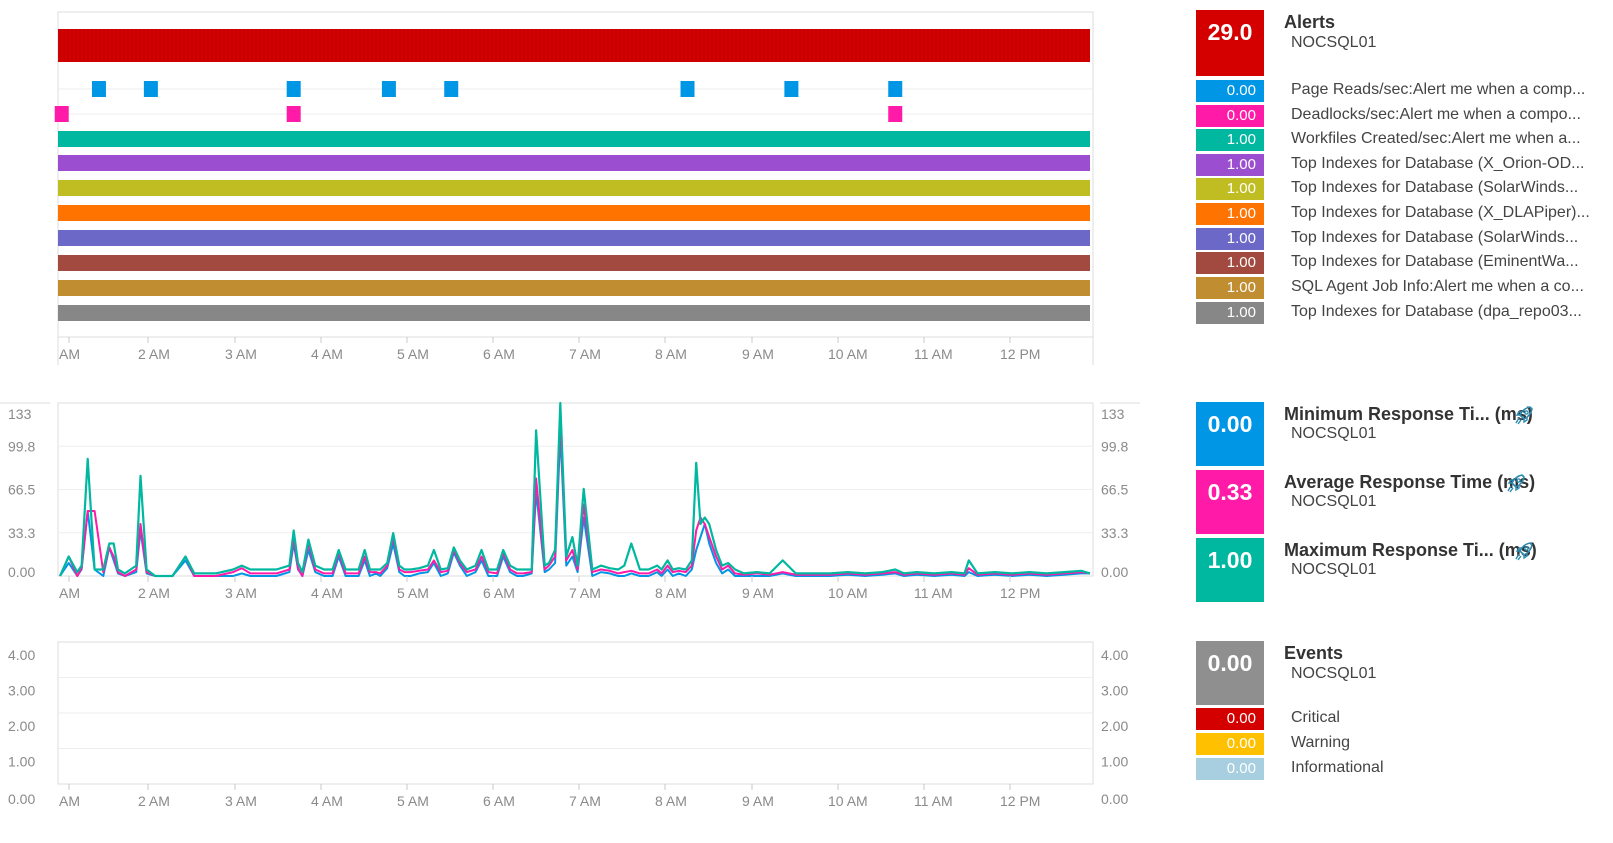 This screenshot has width=1613, height=843. Describe the element at coordinates (1230, 43) in the screenshot. I see `alerts-total-box: 29.0` at that location.